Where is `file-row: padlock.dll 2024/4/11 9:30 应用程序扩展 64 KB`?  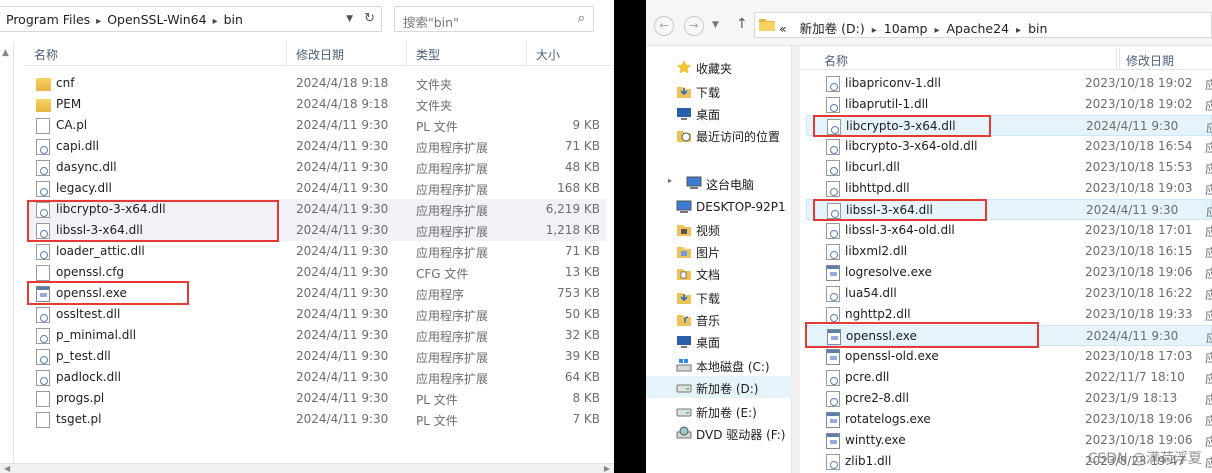 file-row: padlock.dll 2024/4/11 9:30 应用程序扩展 64 KB is located at coordinates (317, 377).